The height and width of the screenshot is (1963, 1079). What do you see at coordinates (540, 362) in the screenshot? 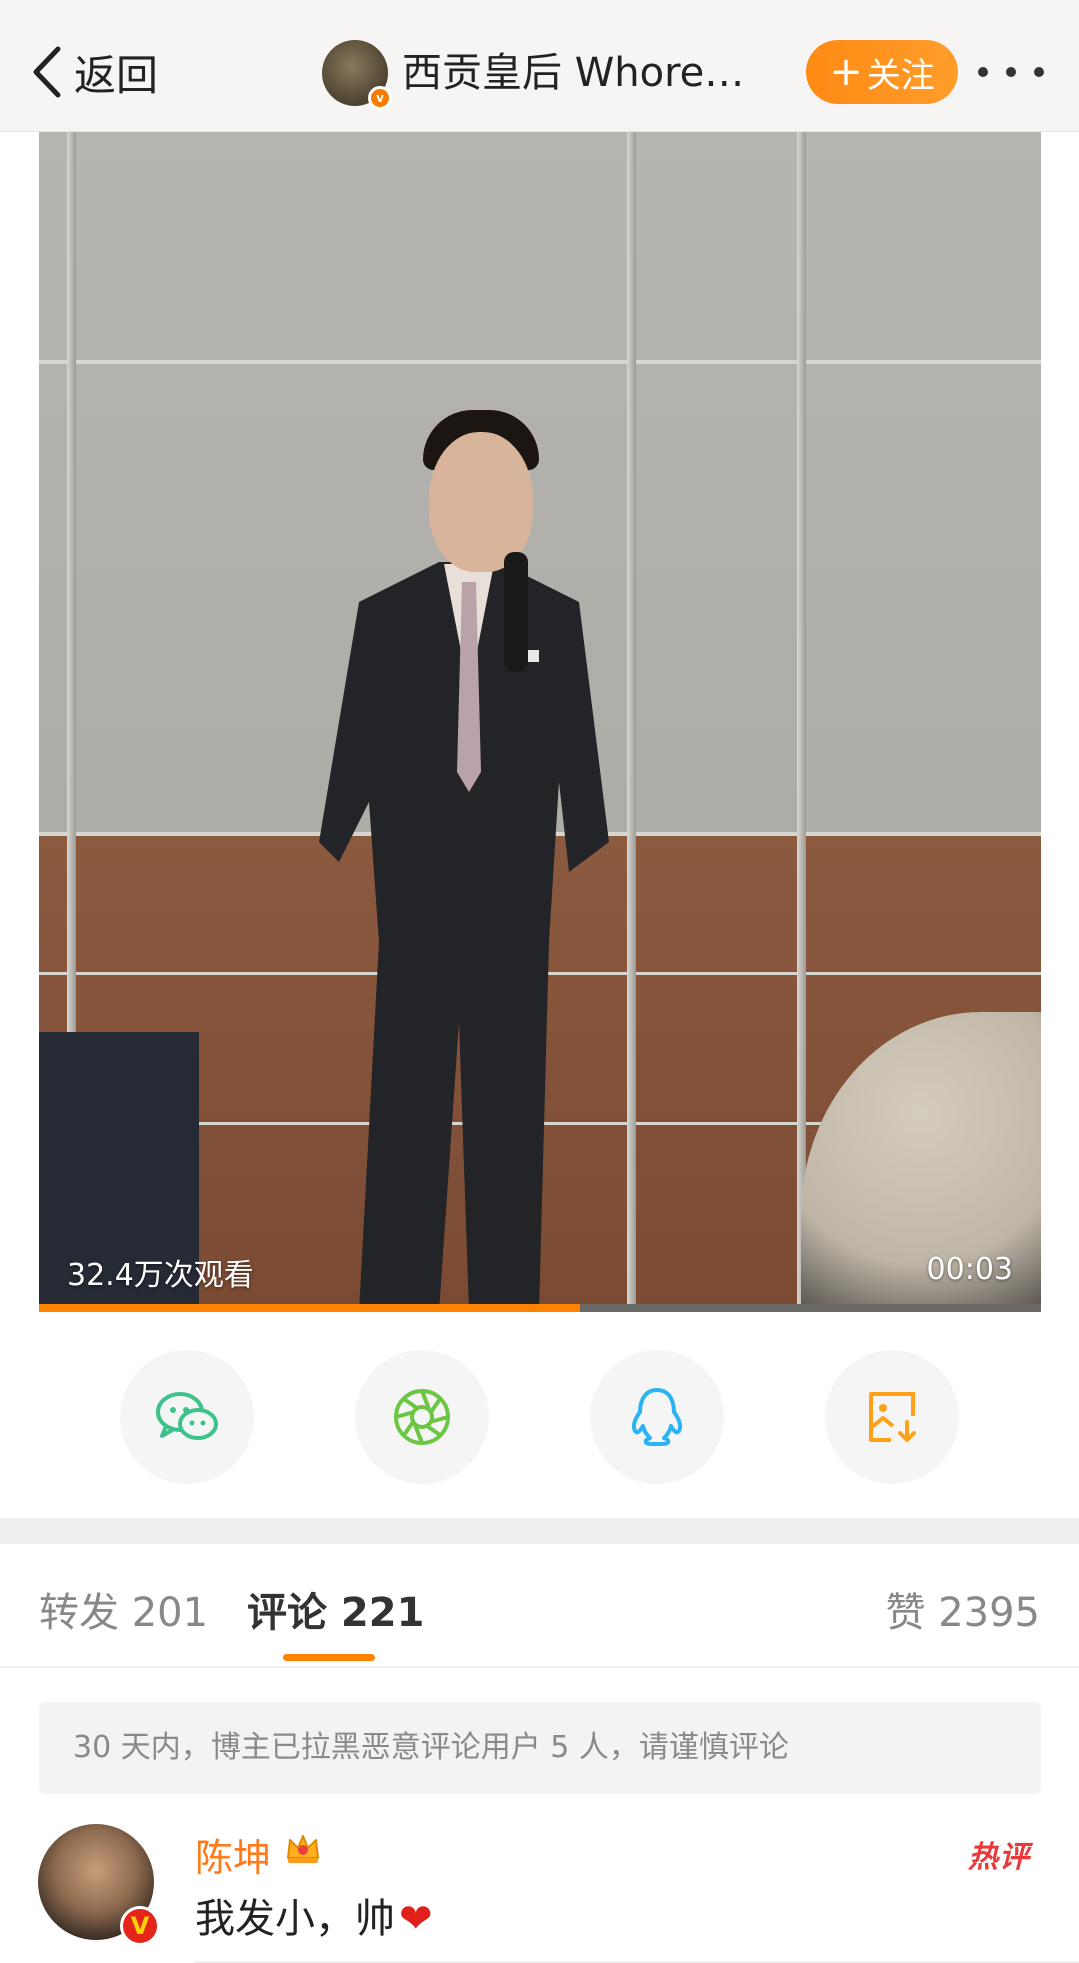
I see `wall-line` at bounding box center [540, 362].